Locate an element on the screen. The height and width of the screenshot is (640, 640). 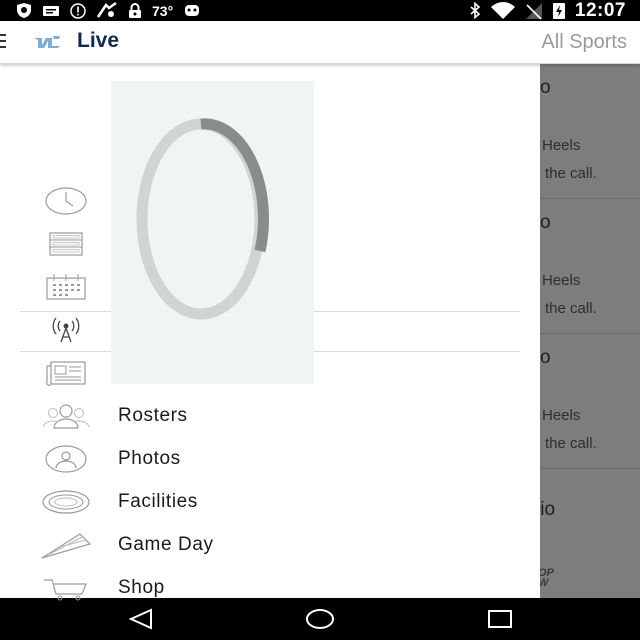
gameday-icon is located at coordinates (66, 545).